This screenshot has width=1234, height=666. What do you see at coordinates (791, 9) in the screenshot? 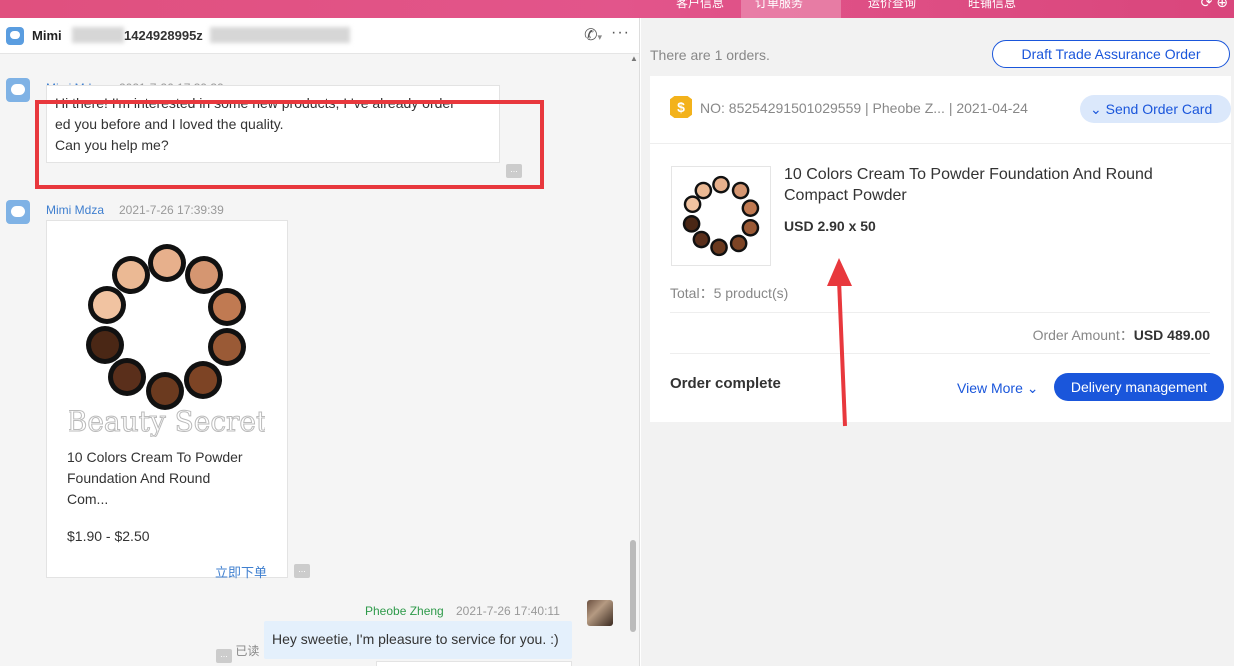
I see `tab-order-service: 订单服务` at bounding box center [791, 9].